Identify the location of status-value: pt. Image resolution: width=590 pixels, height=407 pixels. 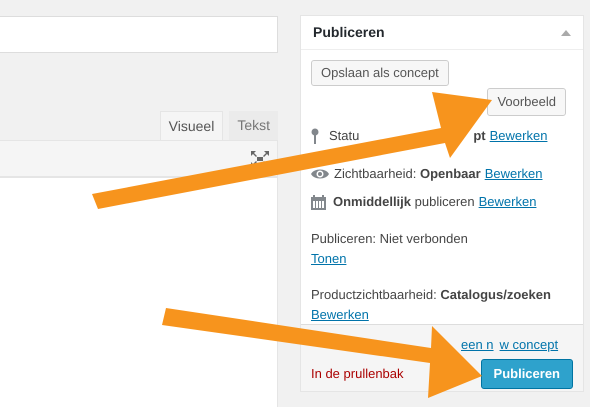
(479, 136).